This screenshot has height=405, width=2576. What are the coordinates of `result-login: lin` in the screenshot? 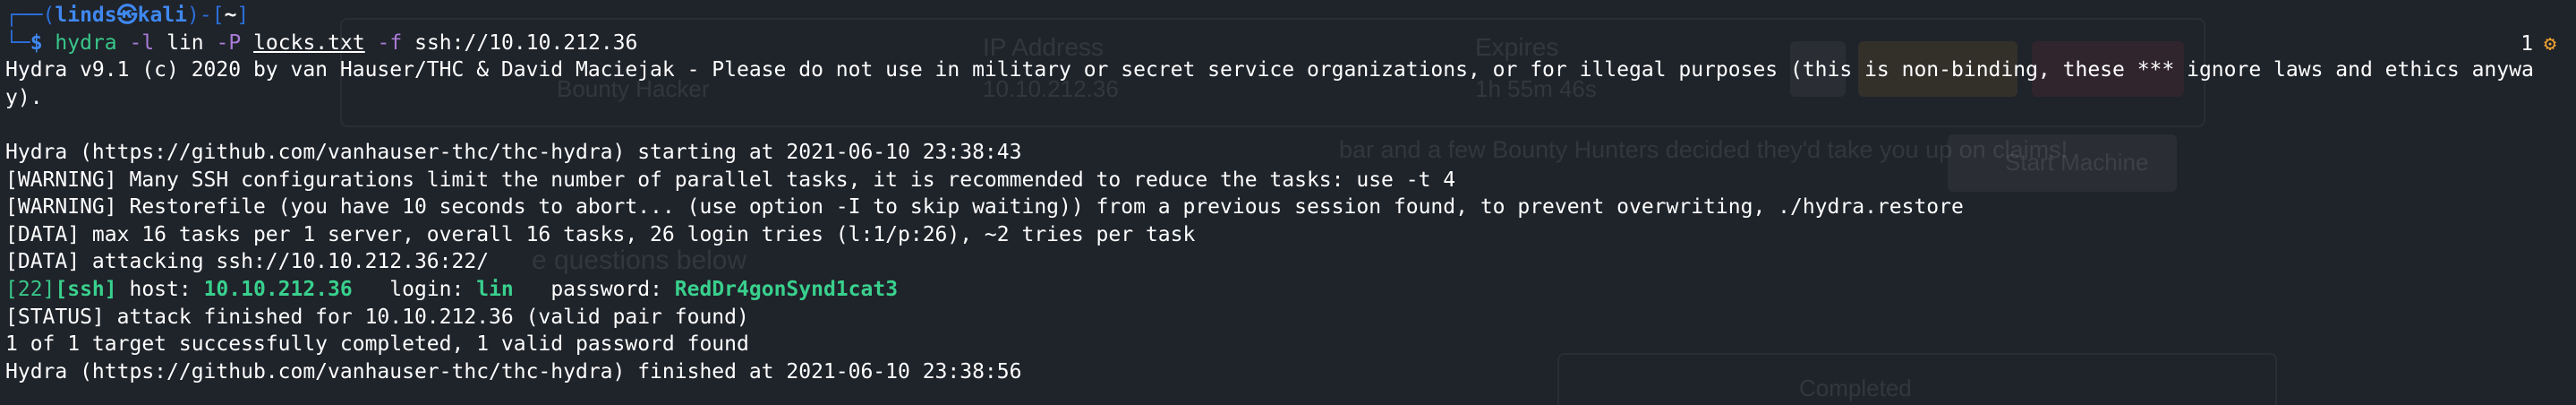 It's located at (495, 289).